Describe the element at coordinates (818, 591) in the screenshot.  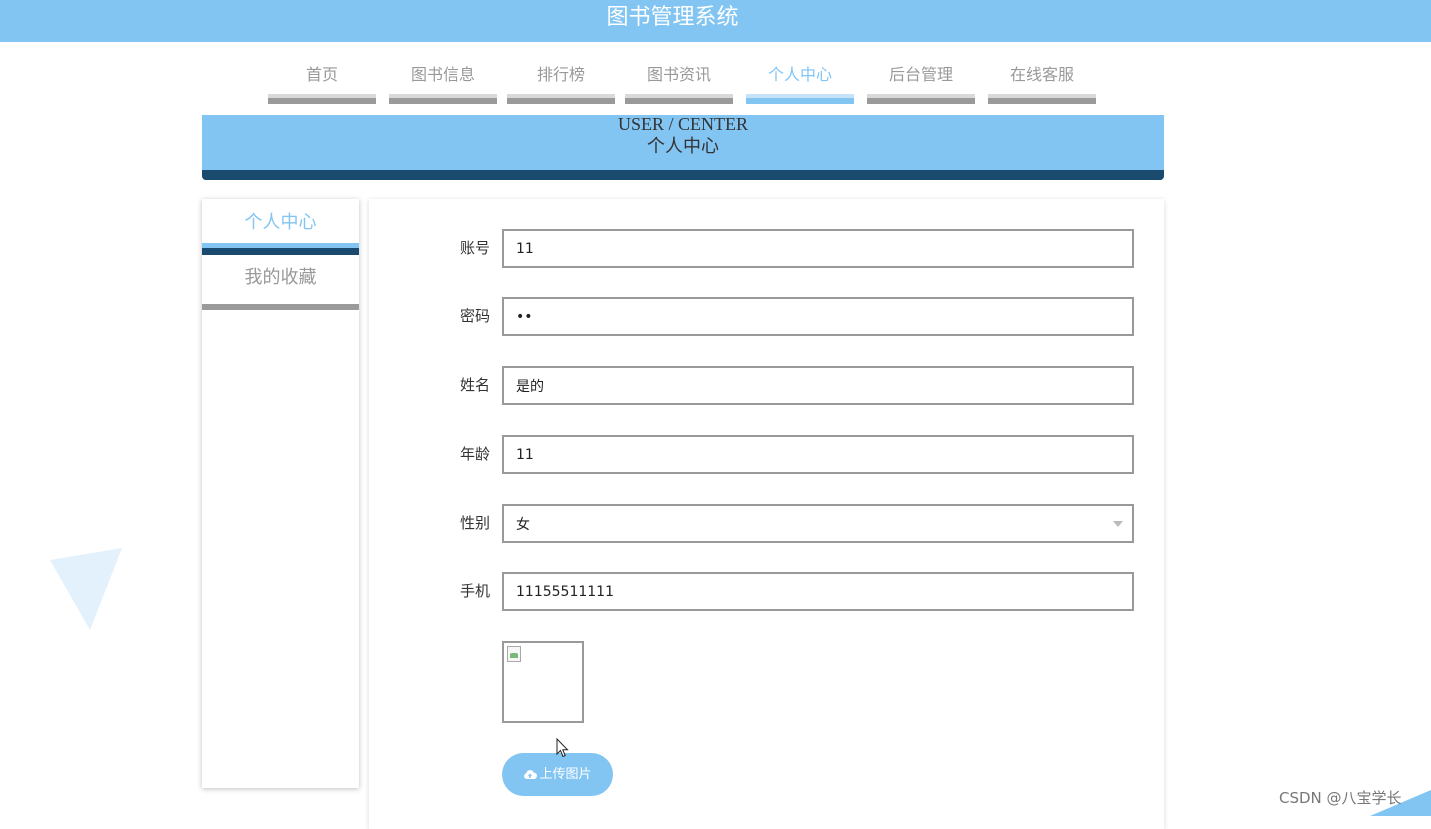
I see `phone-input` at that location.